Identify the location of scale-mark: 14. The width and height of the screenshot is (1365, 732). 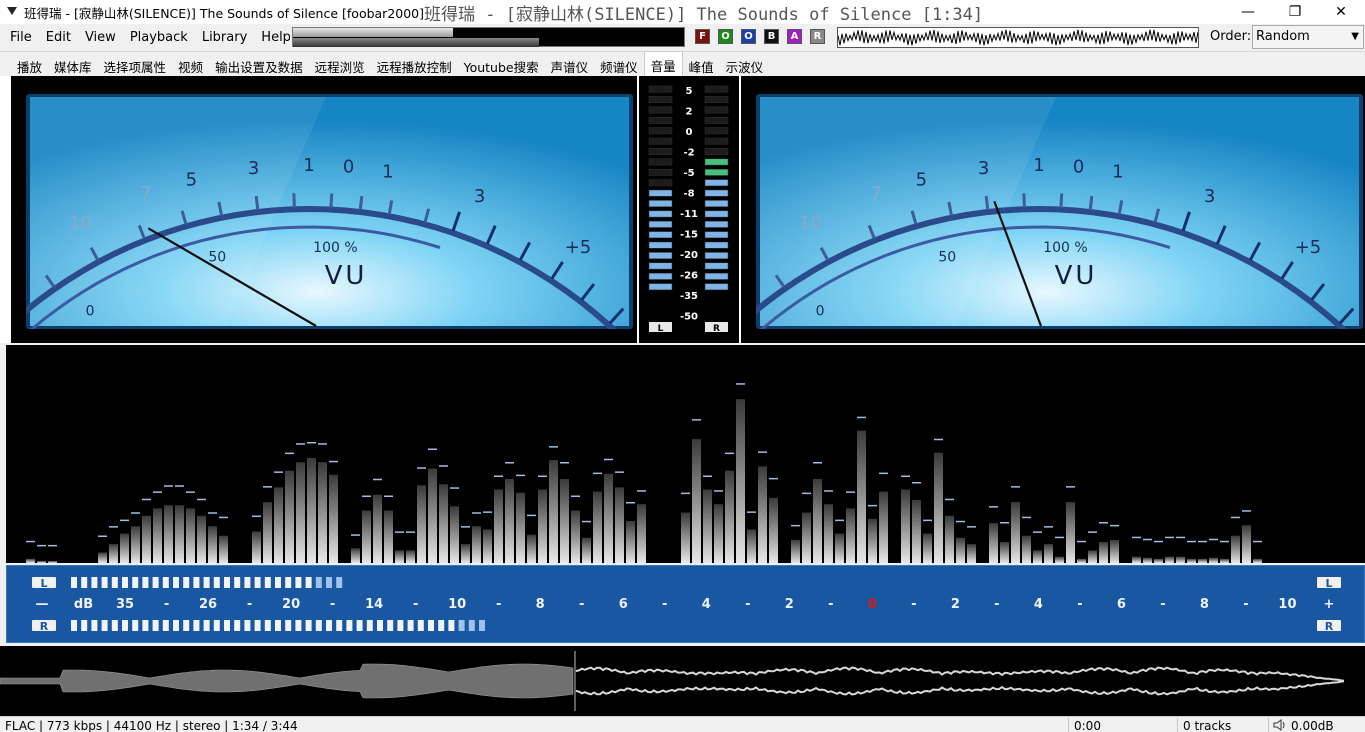
(374, 604).